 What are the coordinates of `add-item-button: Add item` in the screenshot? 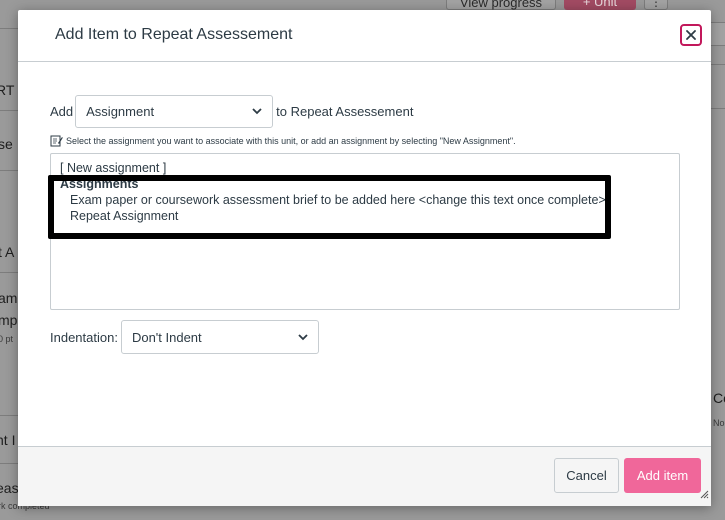 It's located at (662, 475).